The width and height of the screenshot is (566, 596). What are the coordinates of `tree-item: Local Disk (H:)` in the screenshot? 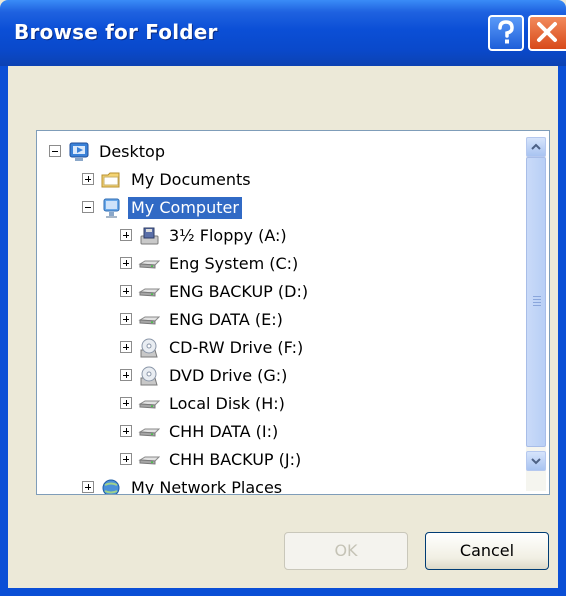 It's located at (277, 404).